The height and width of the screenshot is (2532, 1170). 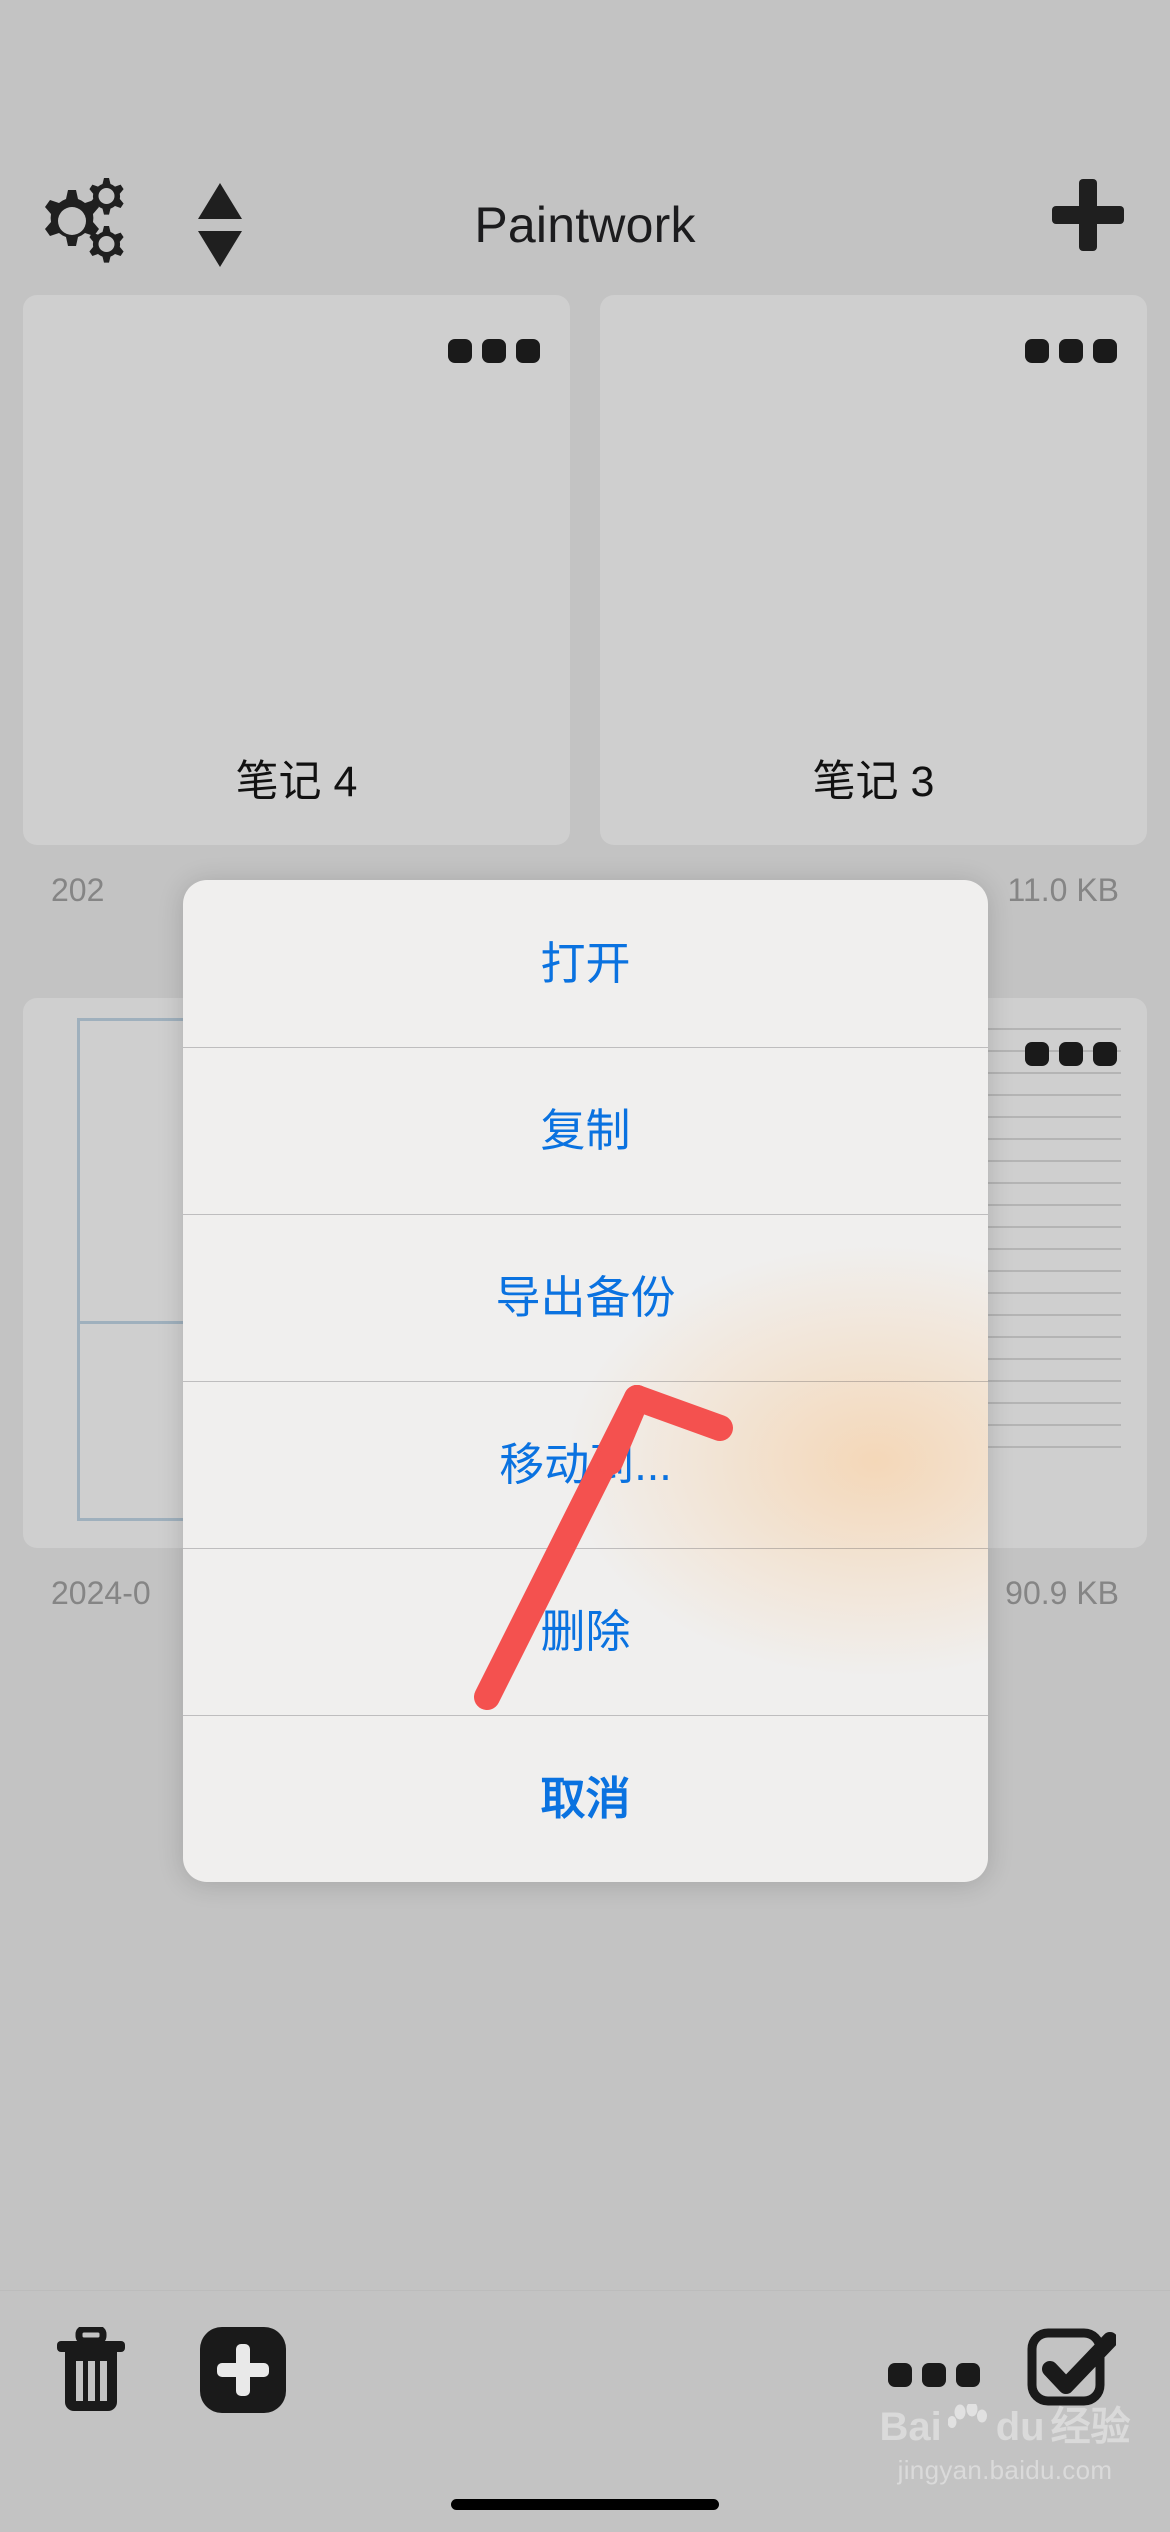 I want to click on action-sheet-item-delete: 删除, so click(x=585, y=1631).